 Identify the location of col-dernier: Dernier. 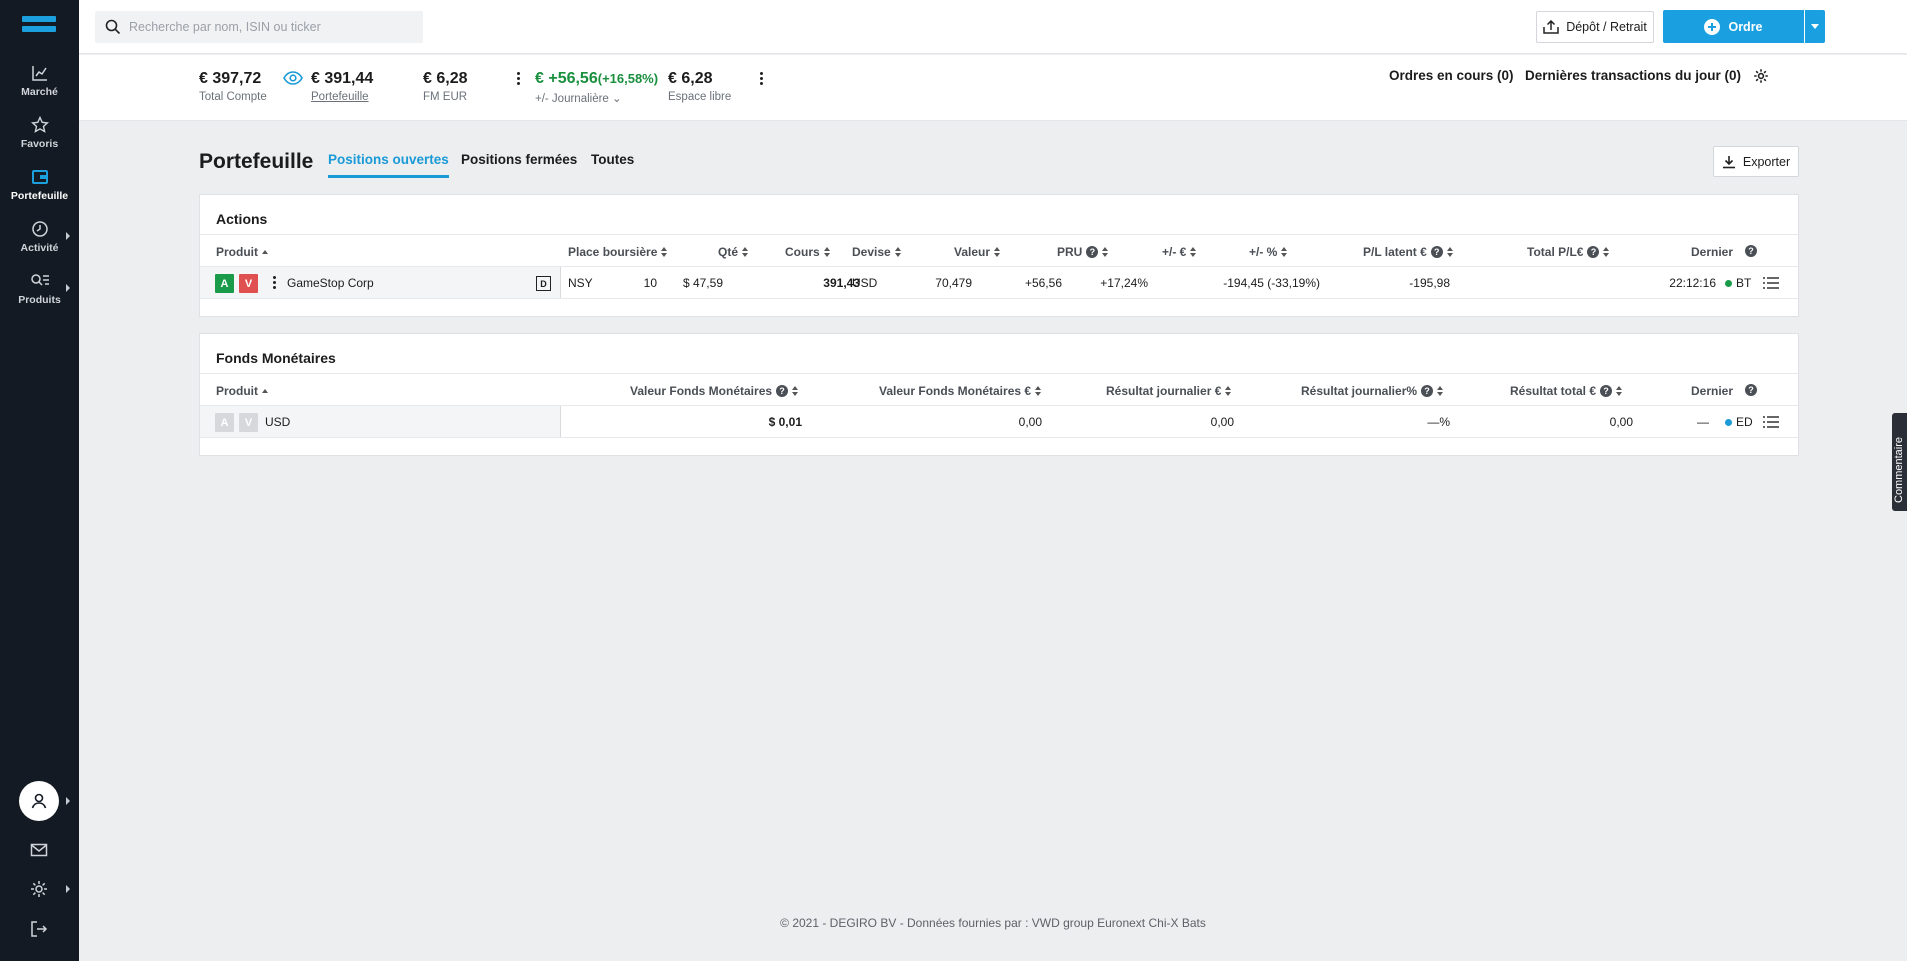
(1712, 252).